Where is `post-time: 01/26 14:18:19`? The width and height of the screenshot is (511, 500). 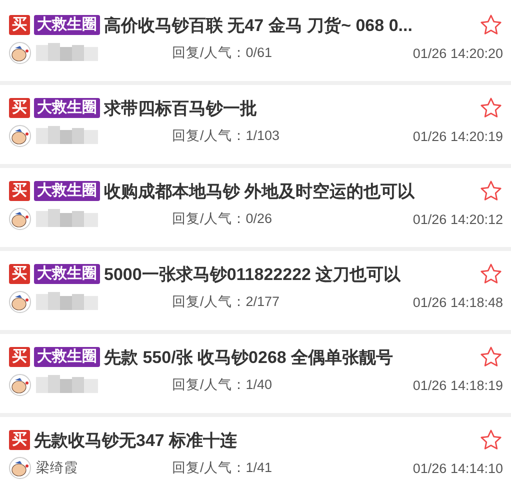 post-time: 01/26 14:18:19 is located at coordinates (457, 385).